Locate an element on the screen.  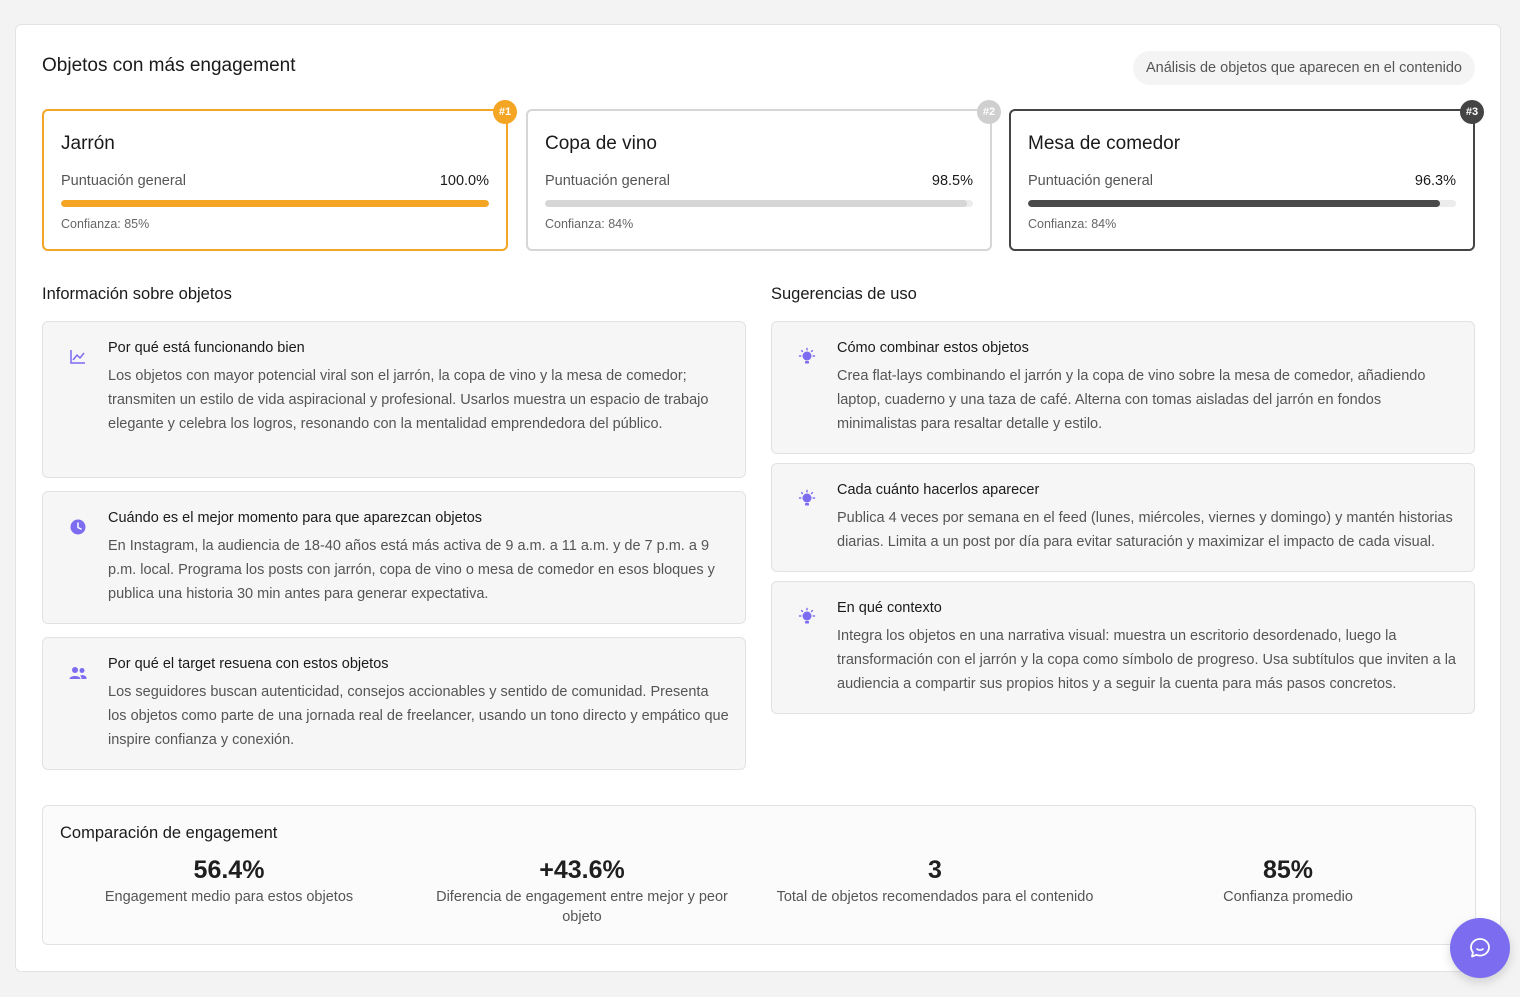
card-title: Cada cuánto hacerlos aparecer is located at coordinates (938, 490).